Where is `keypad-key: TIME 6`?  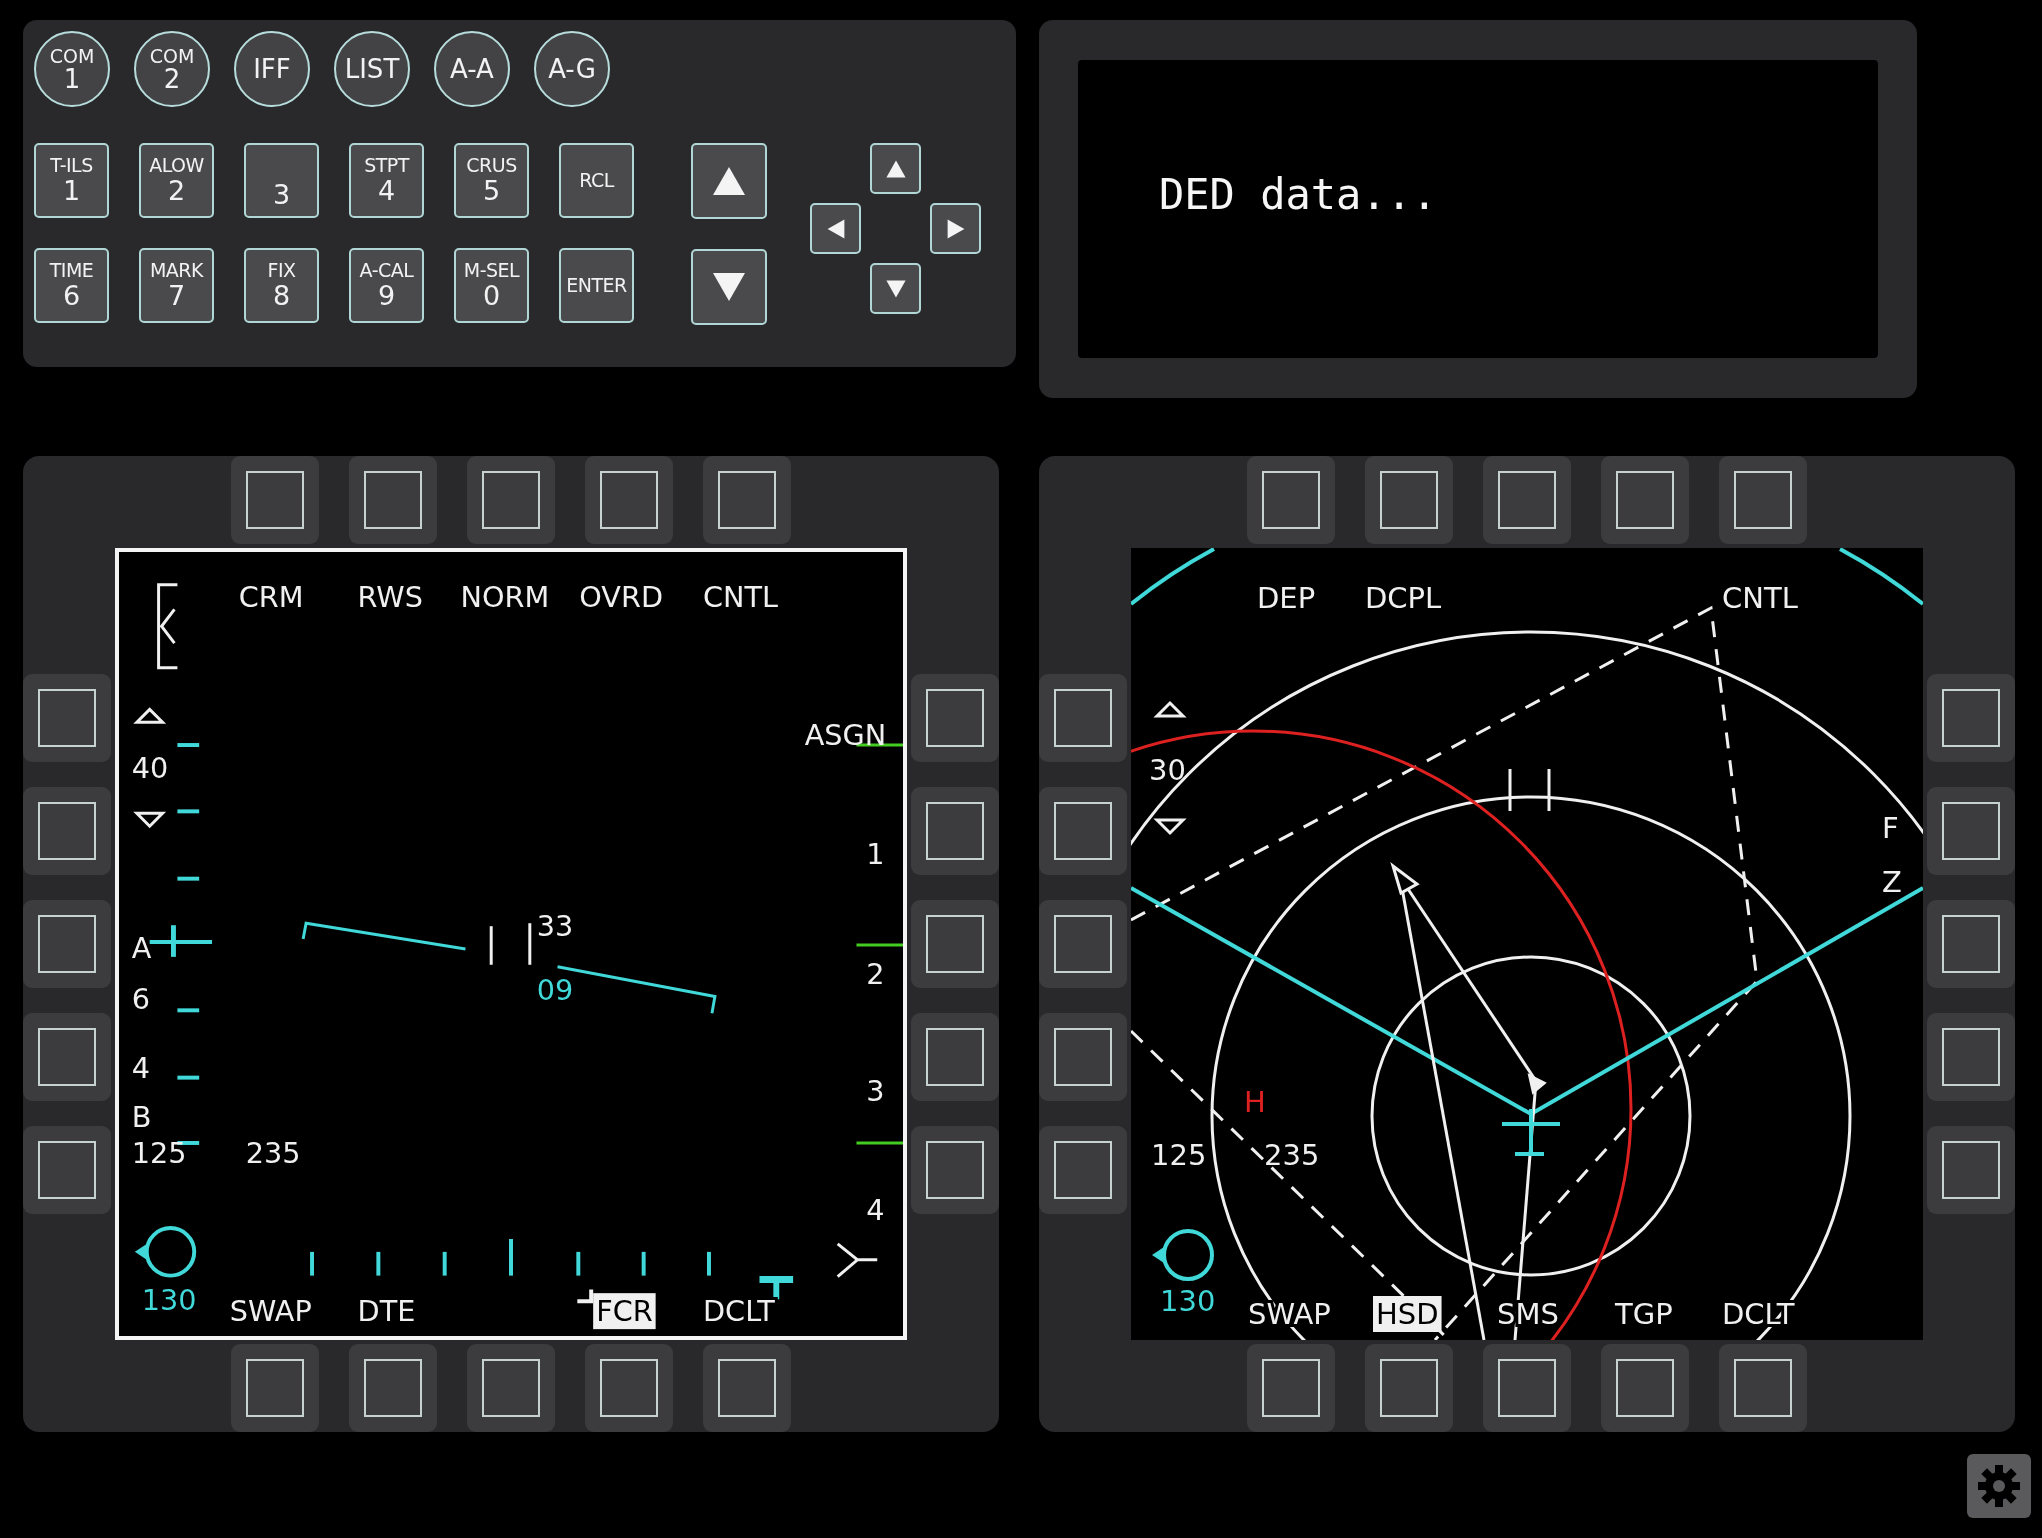
keypad-key: TIME 6 is located at coordinates (71, 285).